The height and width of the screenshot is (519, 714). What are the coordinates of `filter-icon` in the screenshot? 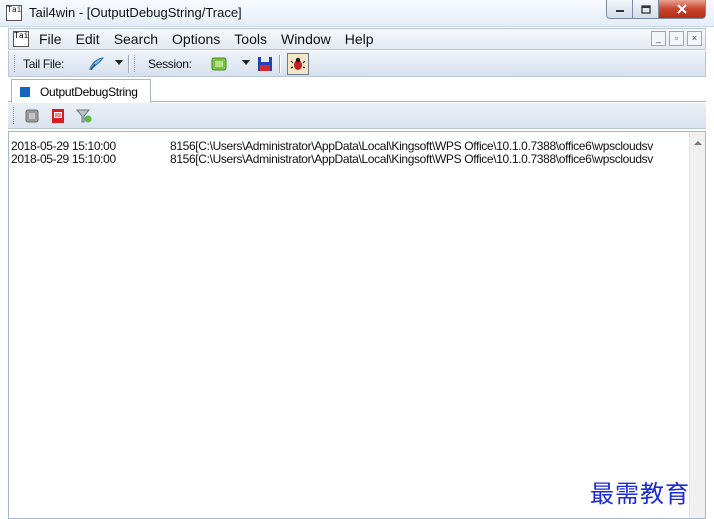 It's located at (84, 116).